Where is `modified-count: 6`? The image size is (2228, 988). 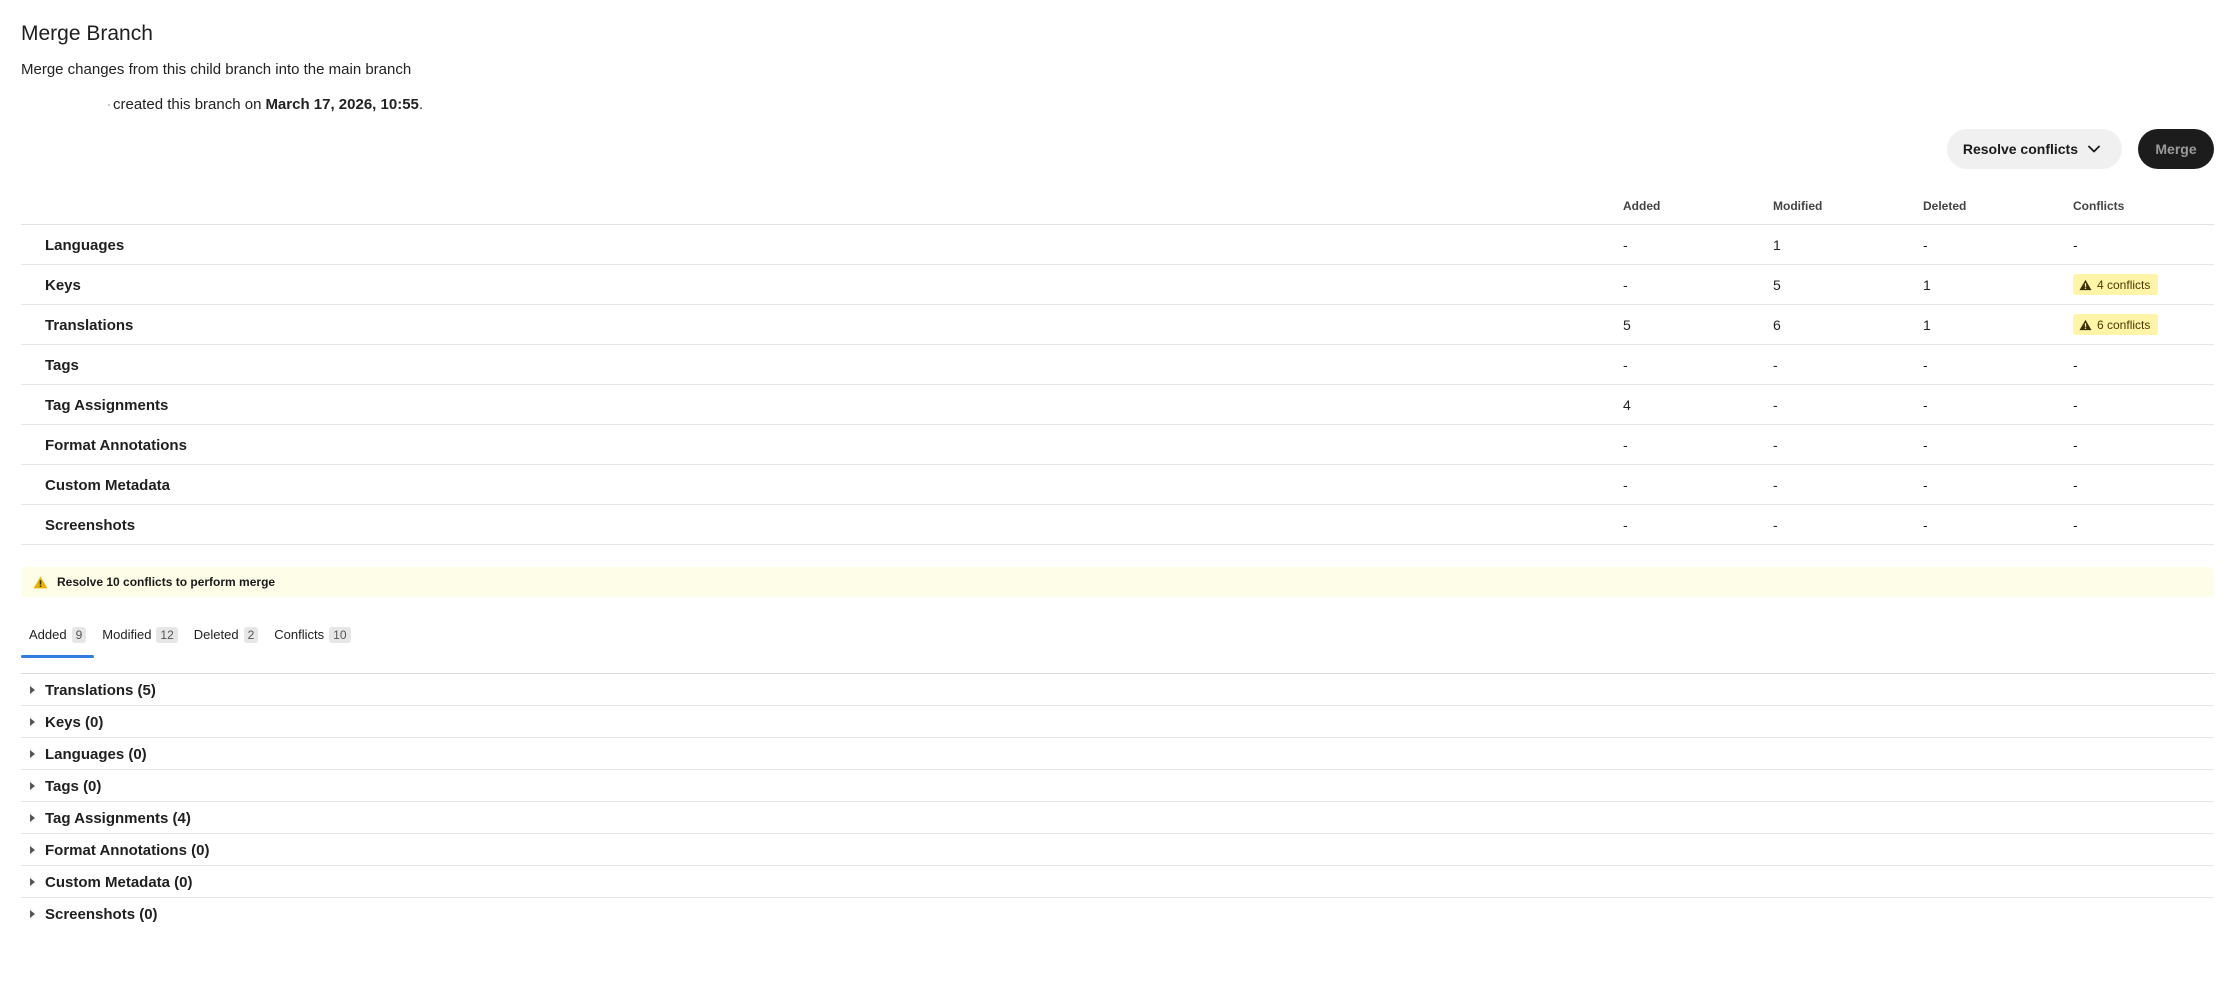 modified-count: 6 is located at coordinates (1777, 325).